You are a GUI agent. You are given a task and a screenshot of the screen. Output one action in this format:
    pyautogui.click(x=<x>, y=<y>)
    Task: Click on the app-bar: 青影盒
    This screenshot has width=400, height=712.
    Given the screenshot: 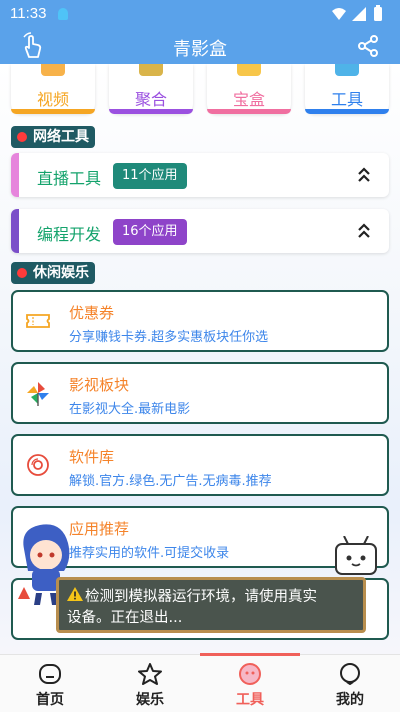 What is the action you would take?
    pyautogui.click(x=200, y=46)
    